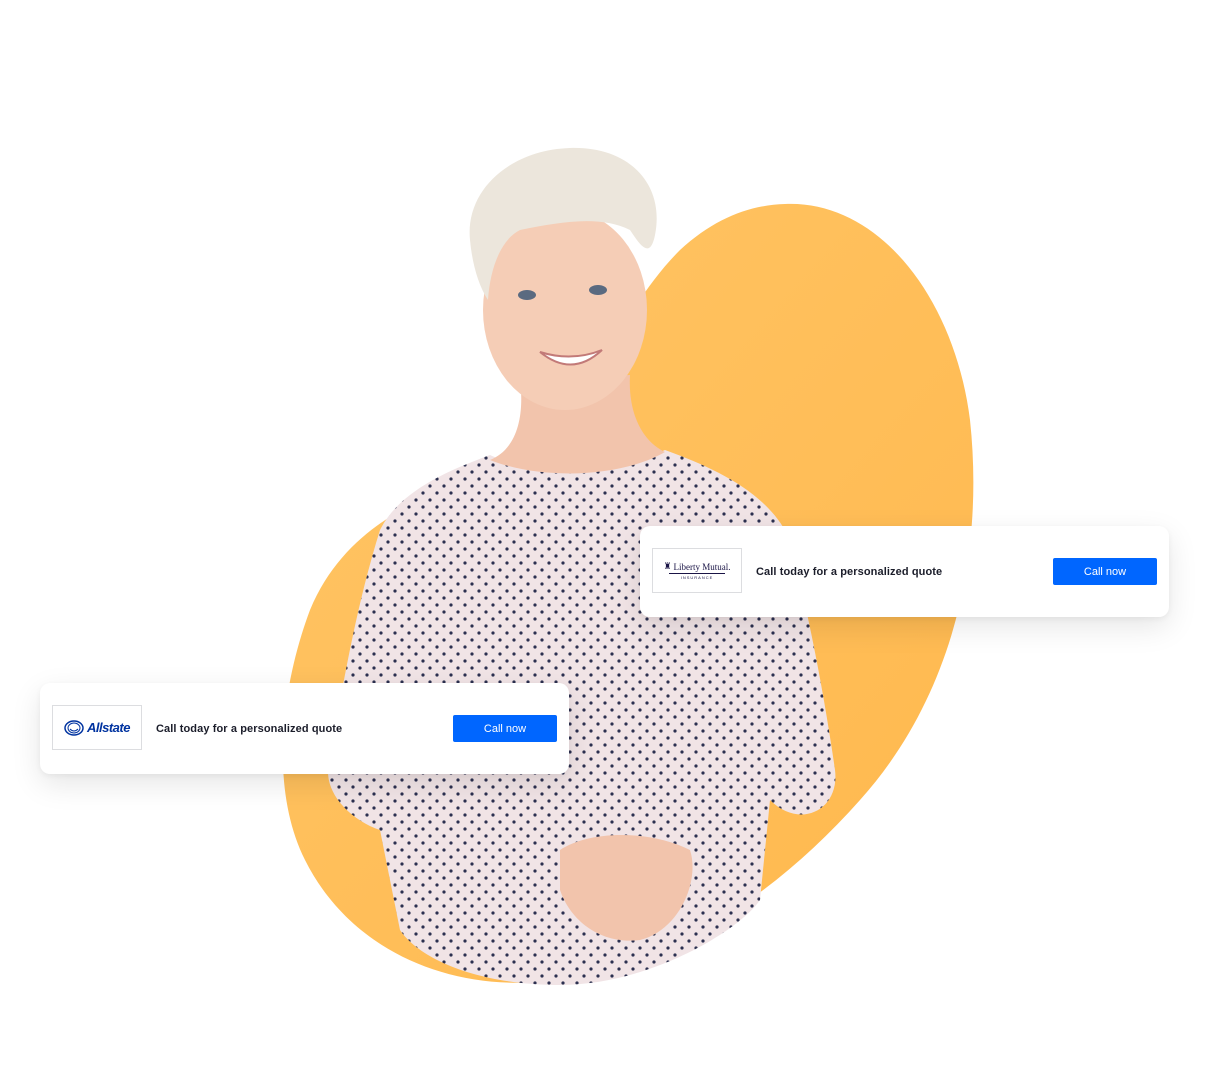 The height and width of the screenshot is (1084, 1229). Describe the element at coordinates (667, 566) in the screenshot. I see `statue-of-liberty-icon: ♜` at that location.